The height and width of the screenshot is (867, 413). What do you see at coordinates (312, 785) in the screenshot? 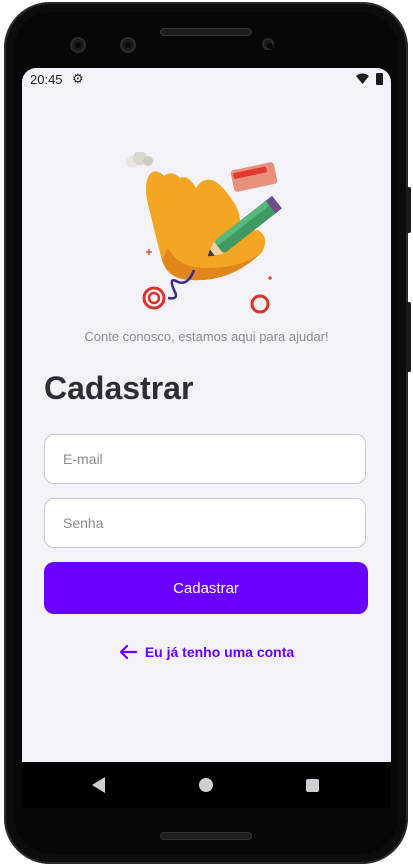
I see `recents-icon` at bounding box center [312, 785].